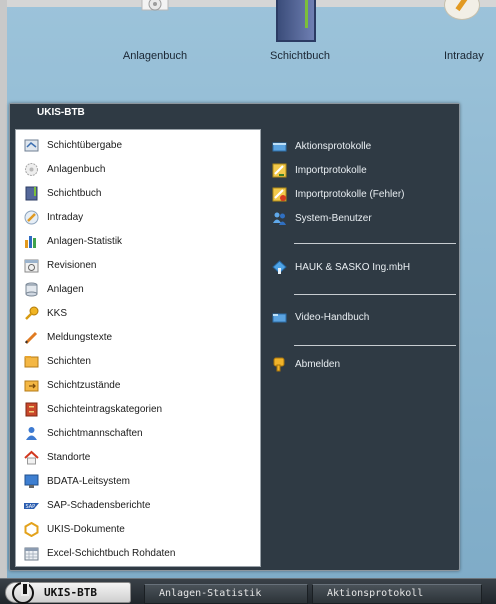 The width and height of the screenshot is (496, 604). What do you see at coordinates (31, 385) in the screenshot?
I see `folder-arrow-icon` at bounding box center [31, 385].